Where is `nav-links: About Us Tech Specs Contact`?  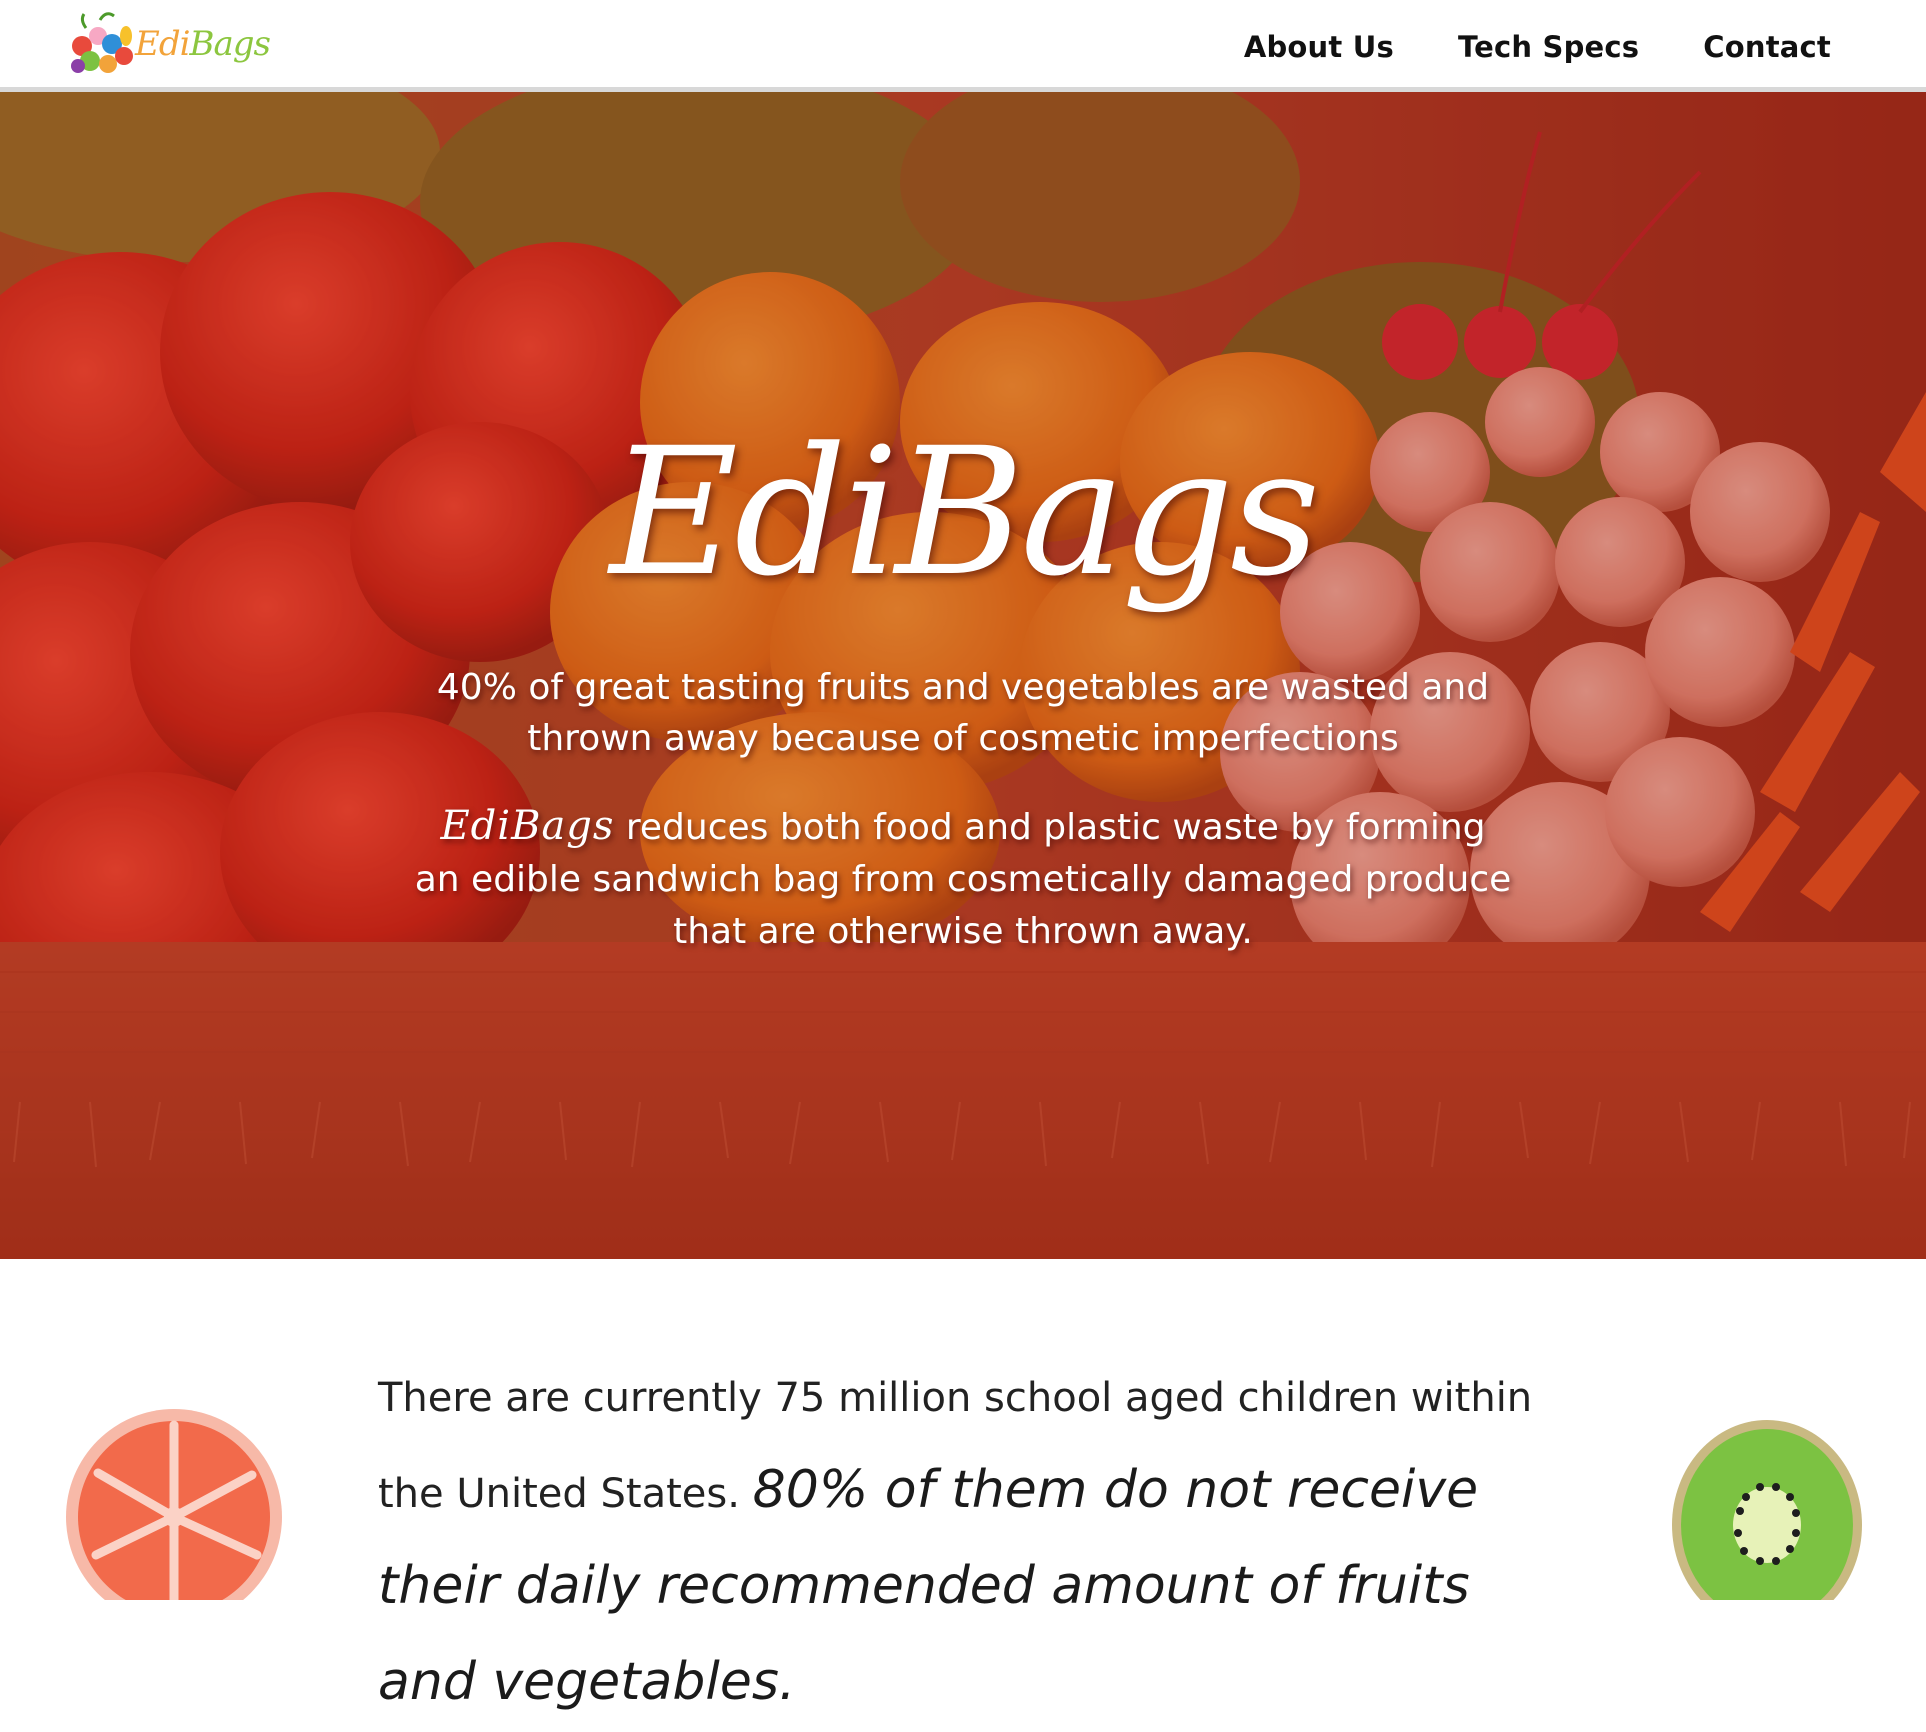 nav-links: About Us Tech Specs Contact is located at coordinates (1537, 47).